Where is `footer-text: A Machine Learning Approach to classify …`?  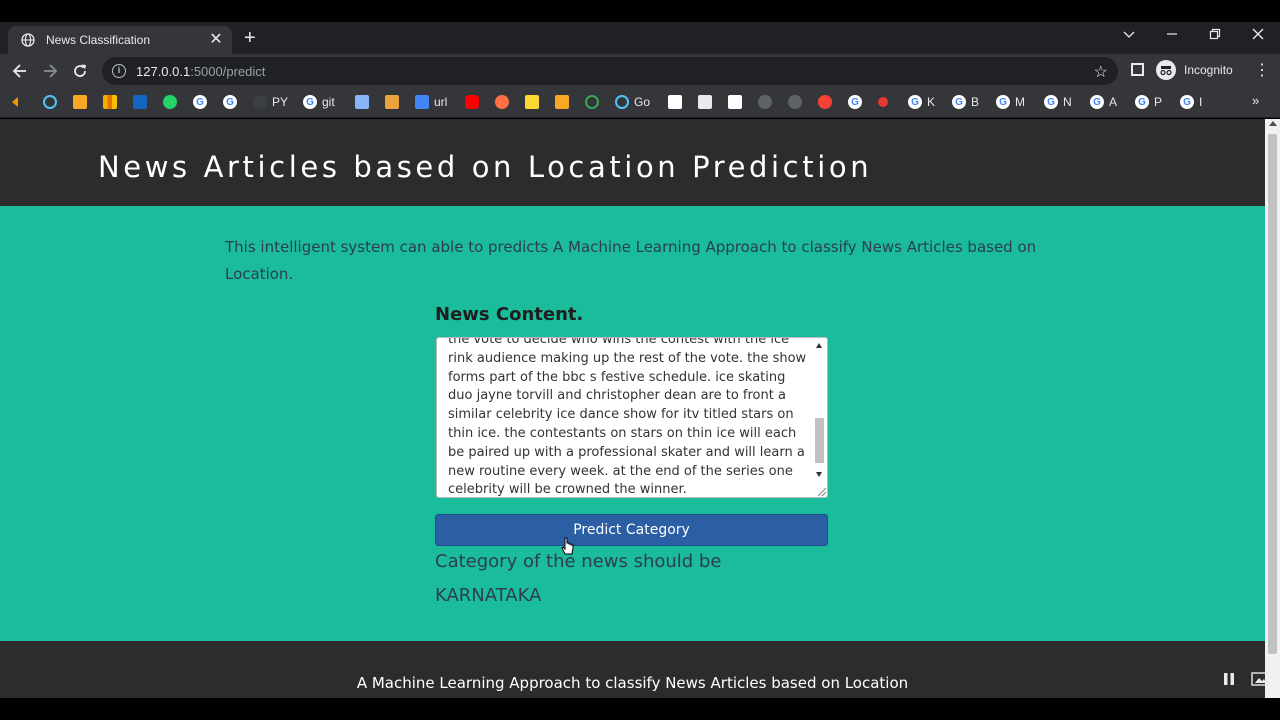 footer-text: A Machine Learning Approach to classify … is located at coordinates (632, 683).